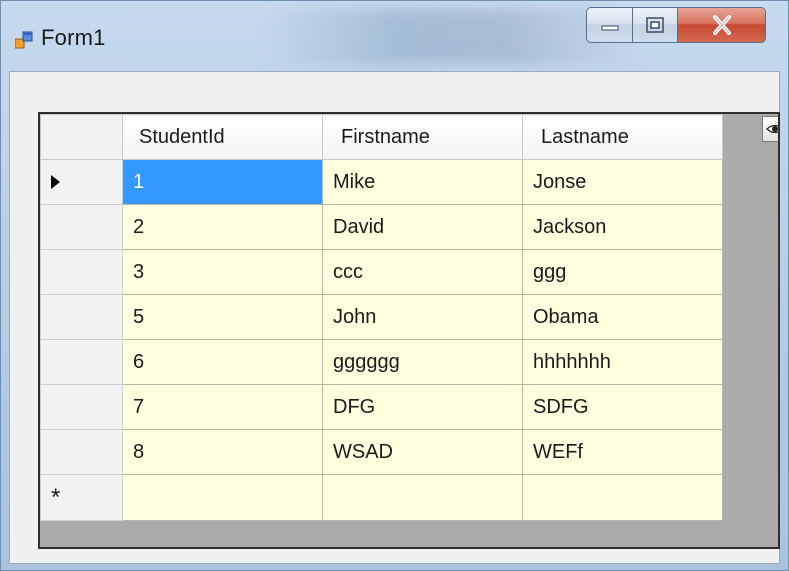  I want to click on table-cell-firstname: ccc, so click(422, 272).